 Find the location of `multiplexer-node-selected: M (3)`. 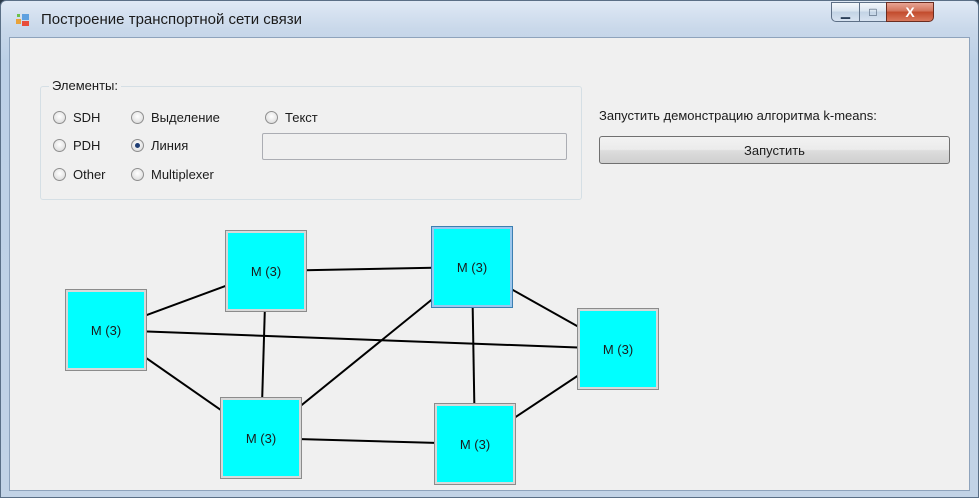

multiplexer-node-selected: M (3) is located at coordinates (472, 267).